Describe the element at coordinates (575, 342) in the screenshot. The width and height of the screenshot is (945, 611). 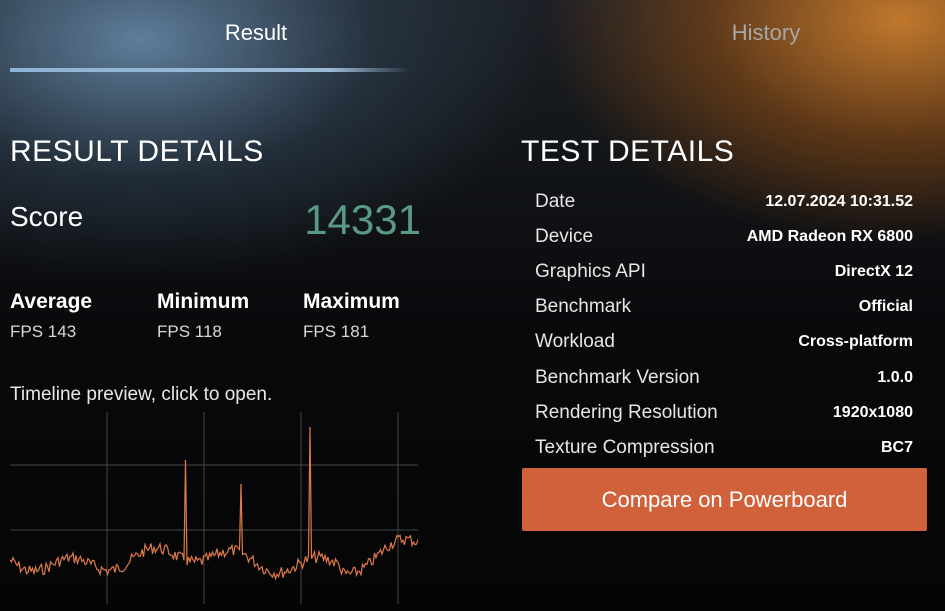
I see `detail-label: Workload` at that location.